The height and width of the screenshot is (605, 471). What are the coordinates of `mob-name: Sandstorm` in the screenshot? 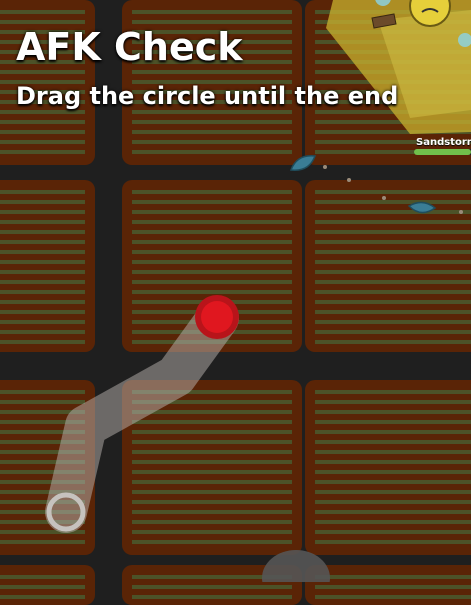 It's located at (443, 142).